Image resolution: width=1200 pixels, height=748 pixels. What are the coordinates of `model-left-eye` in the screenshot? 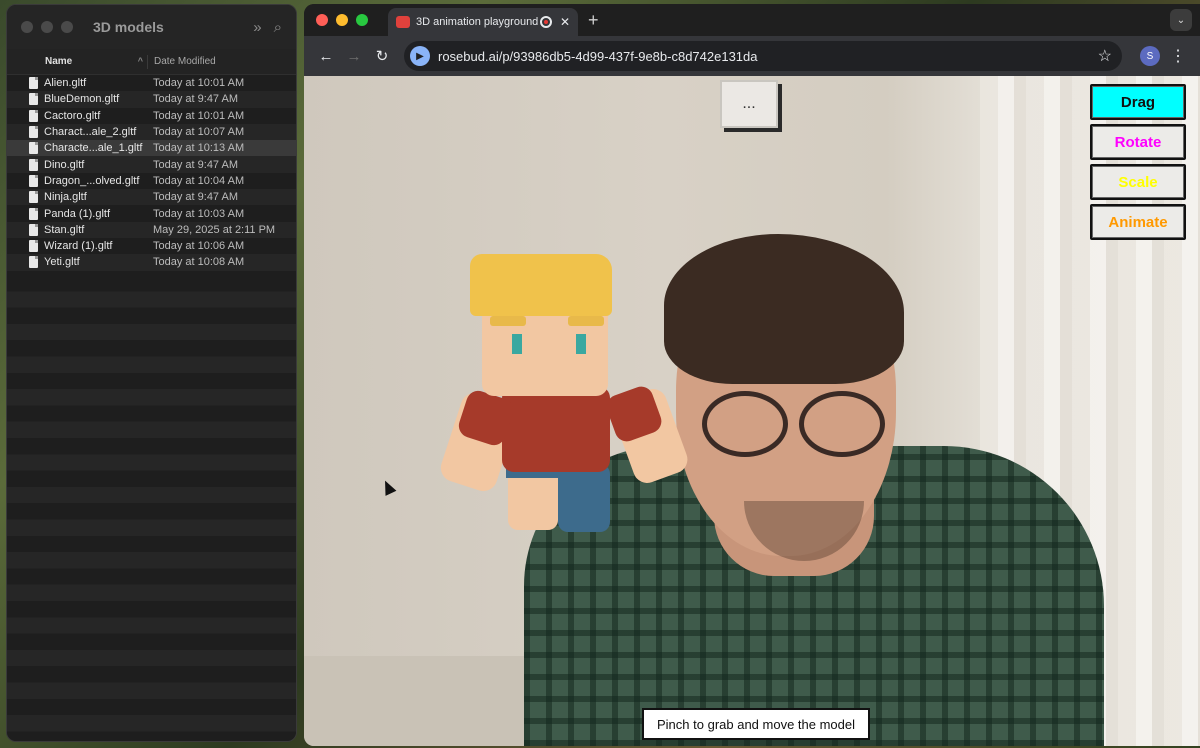 It's located at (517, 344).